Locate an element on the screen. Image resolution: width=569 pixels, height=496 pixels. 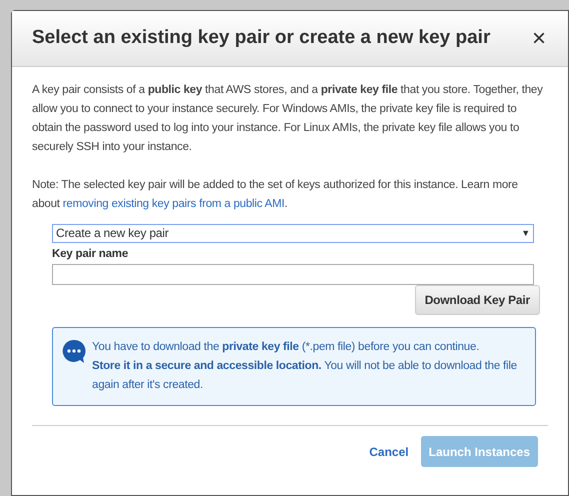
intro-paragraph: A key pair consists of a public key that AWS stores, and a private key file that you store. Together, they allow you to connect to your instance securely. For Windows AMIs, the private key file is required to obtain the password used to log into your instance. For Linux AMIs, the private key file allows you to securely SSH into your instance. is located at coordinates (288, 119).